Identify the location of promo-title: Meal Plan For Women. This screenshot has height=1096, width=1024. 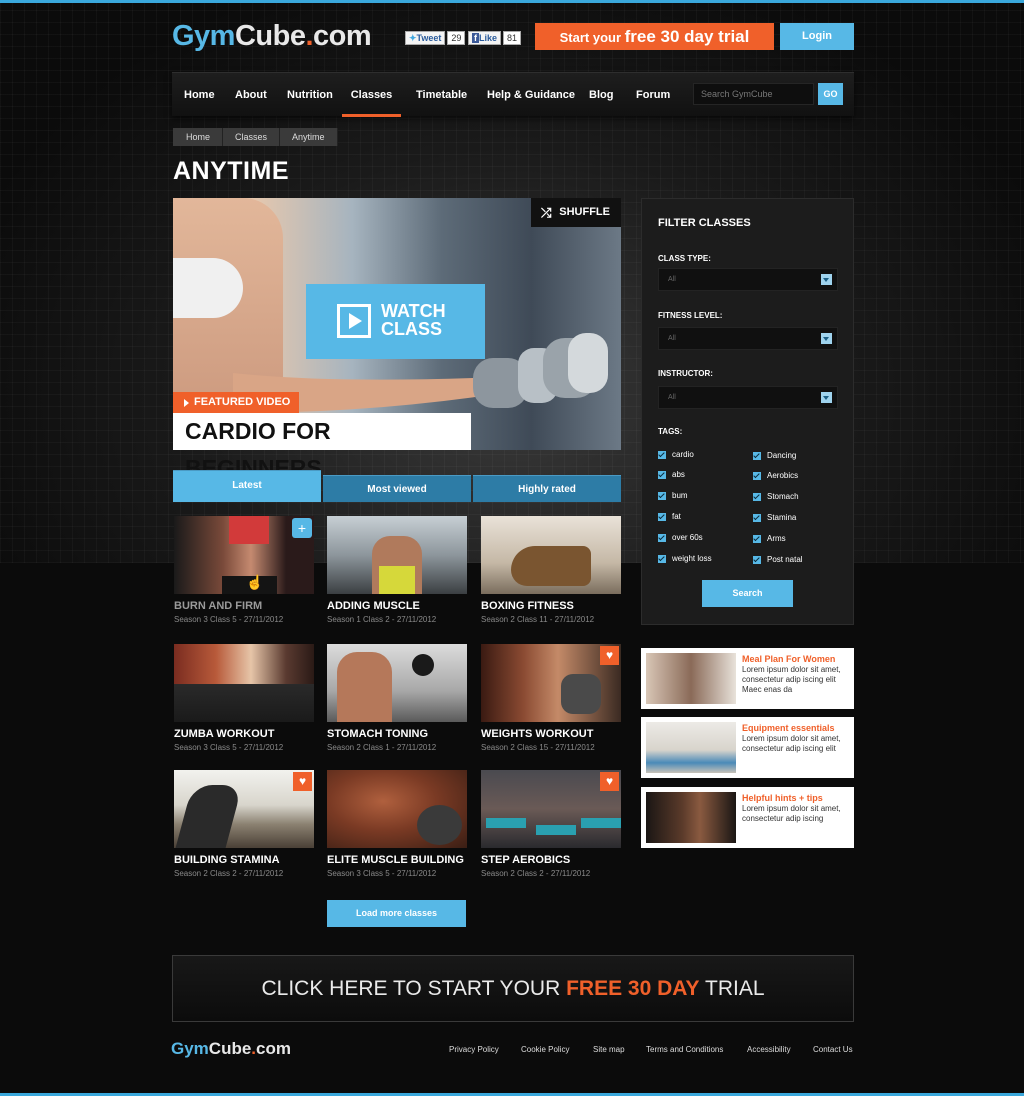
(788, 659).